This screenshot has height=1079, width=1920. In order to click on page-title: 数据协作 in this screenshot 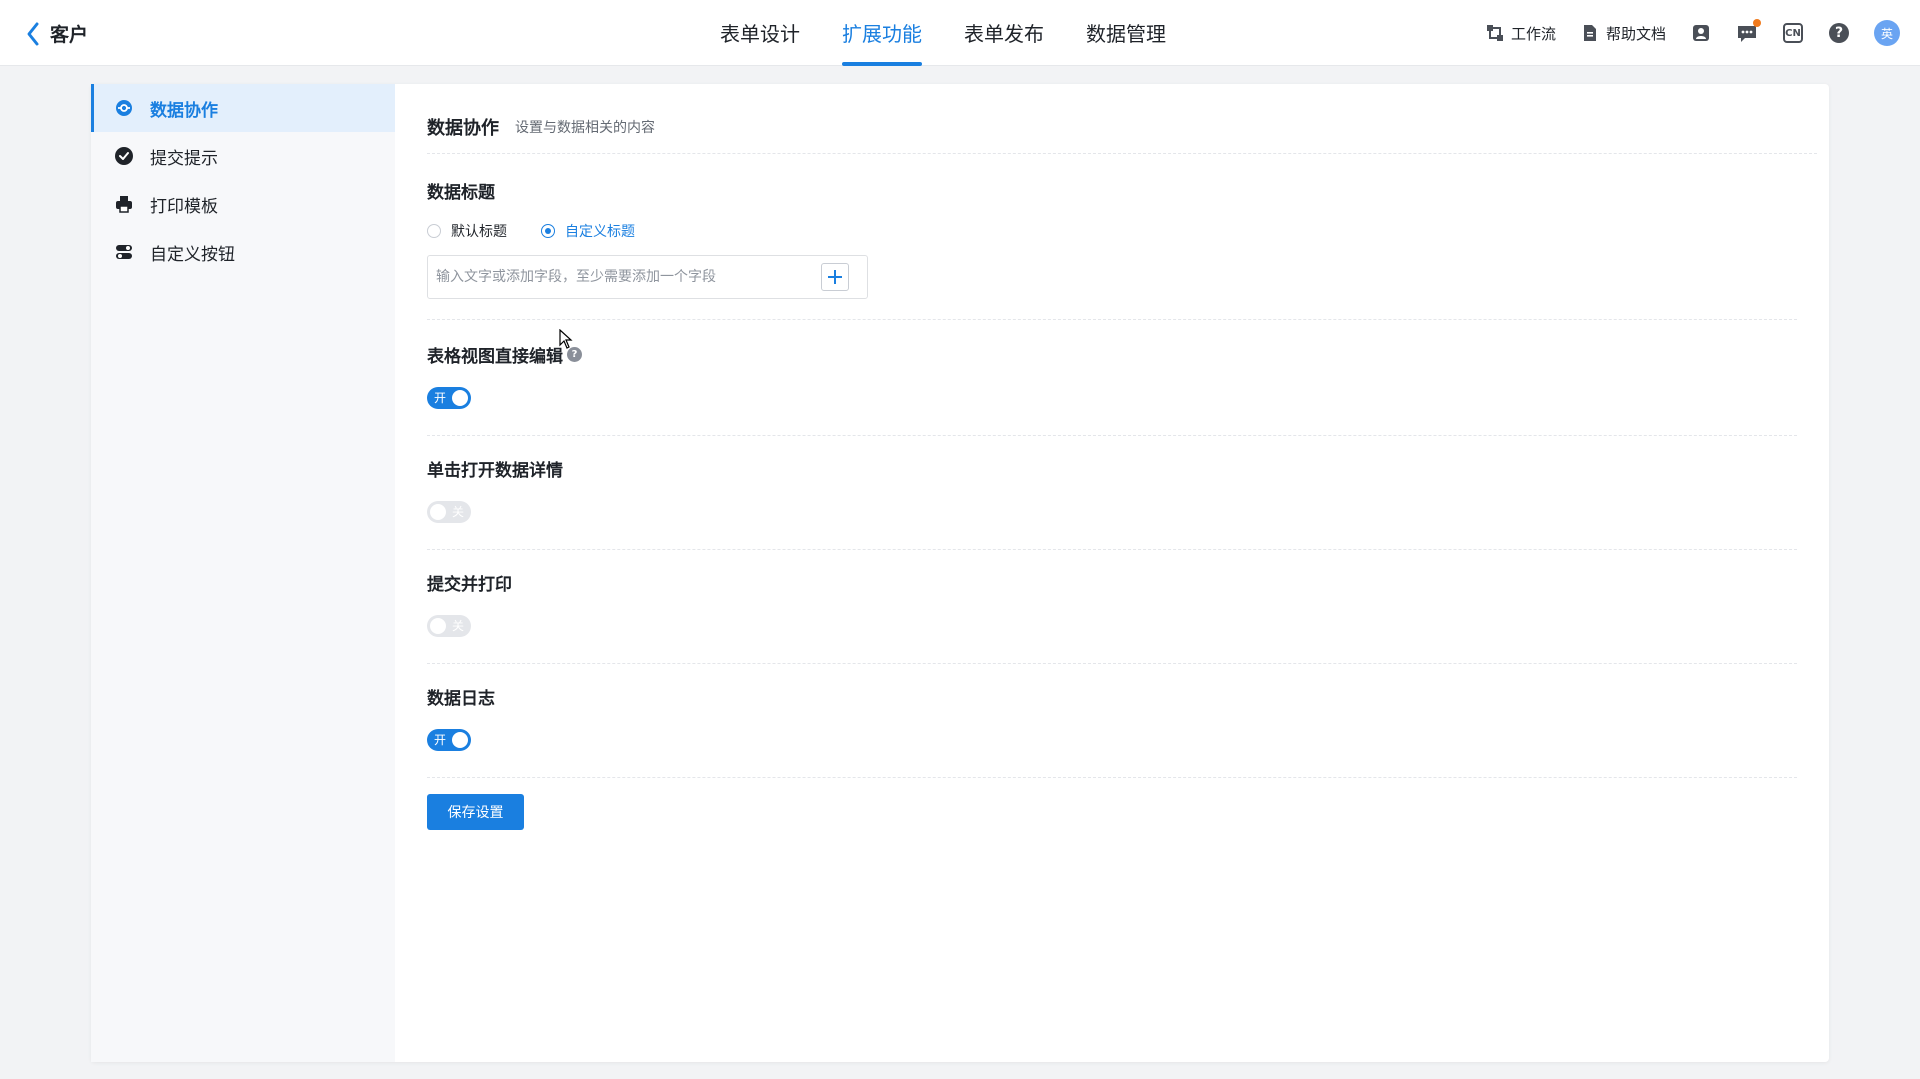, I will do `click(463, 128)`.